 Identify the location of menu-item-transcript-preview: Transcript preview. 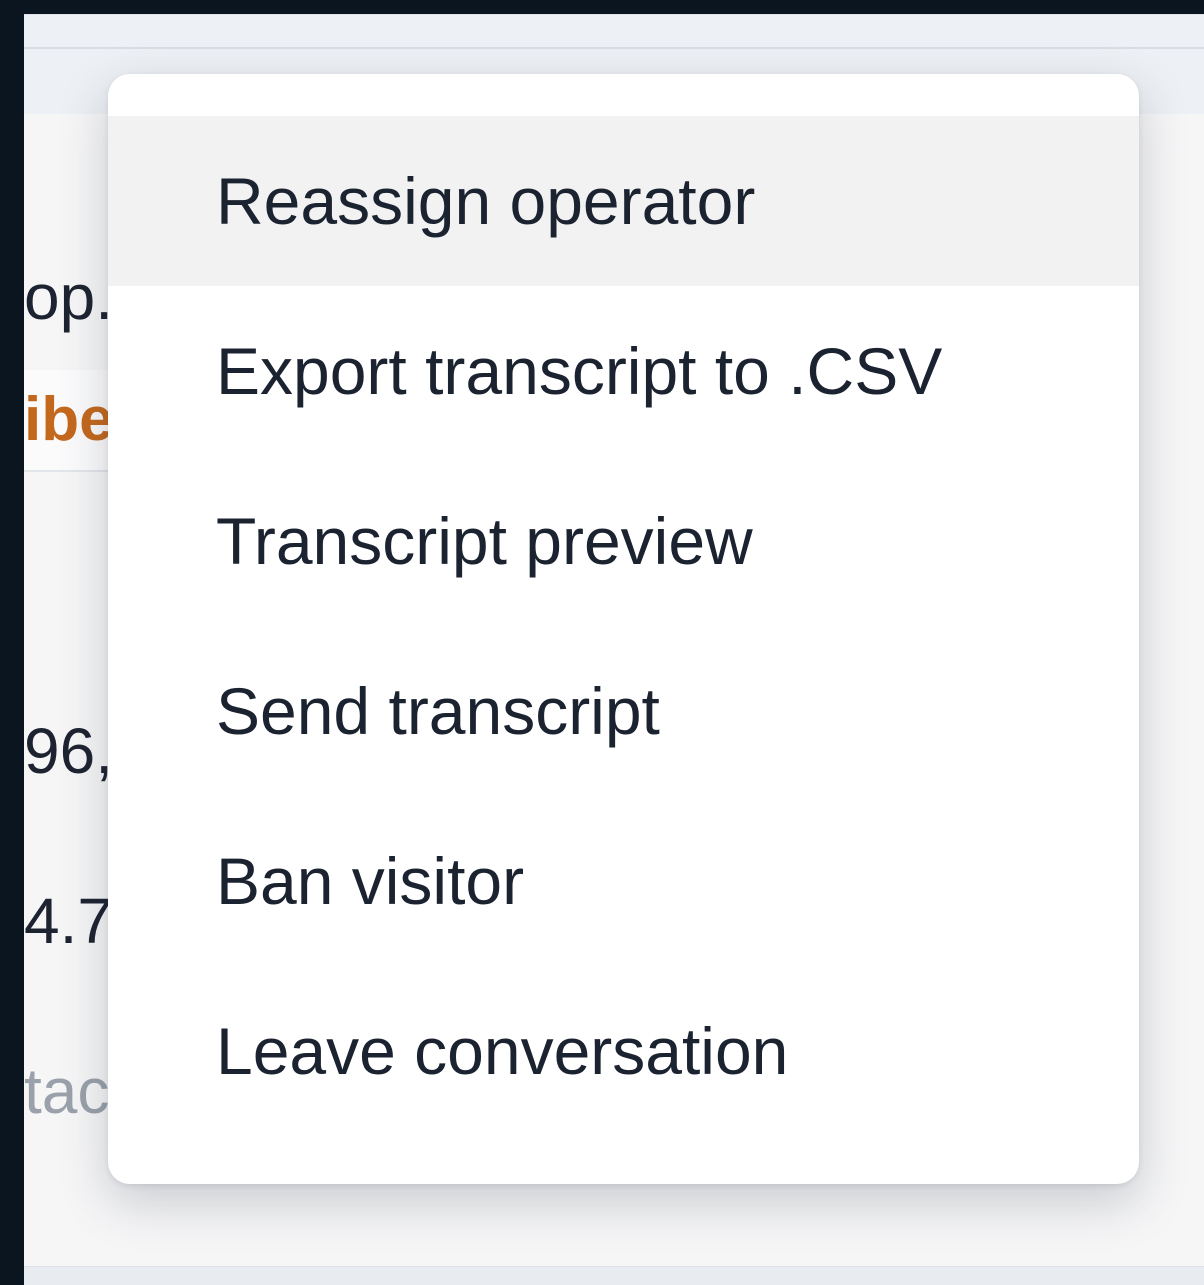
(623, 541).